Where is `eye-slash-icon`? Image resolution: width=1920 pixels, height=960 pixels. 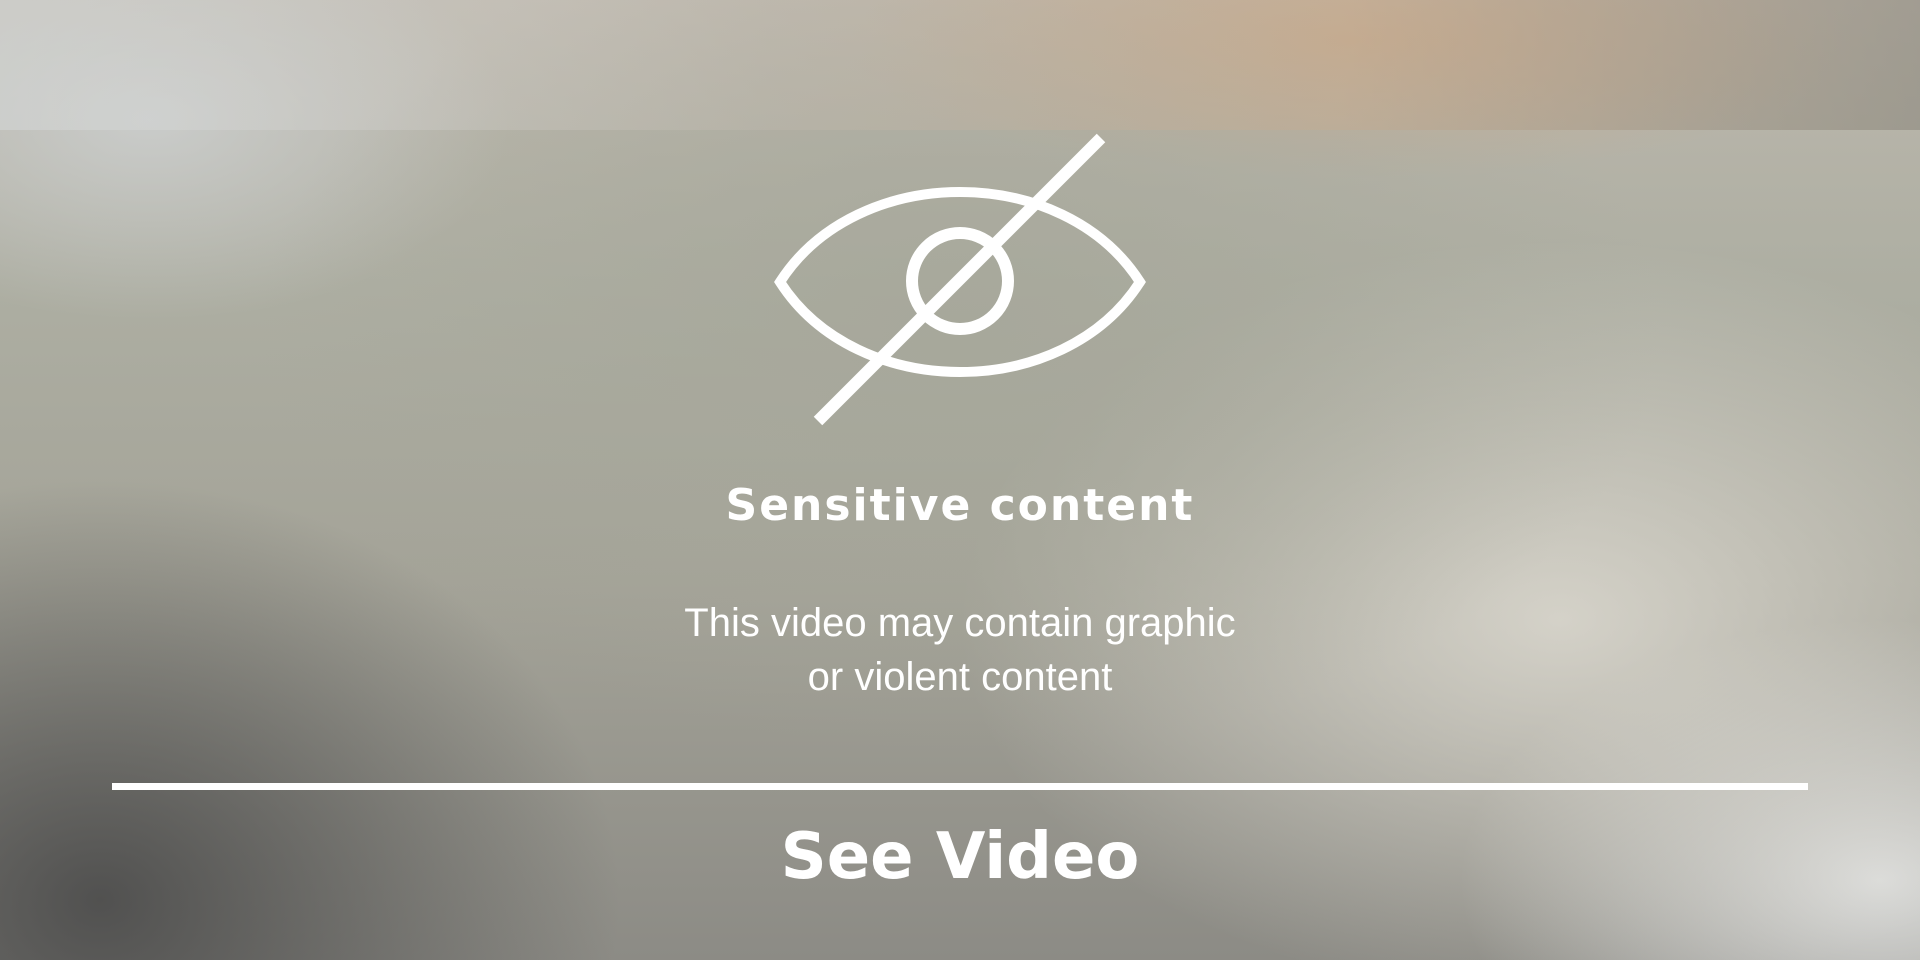
eye-slash-icon is located at coordinates (960, 279).